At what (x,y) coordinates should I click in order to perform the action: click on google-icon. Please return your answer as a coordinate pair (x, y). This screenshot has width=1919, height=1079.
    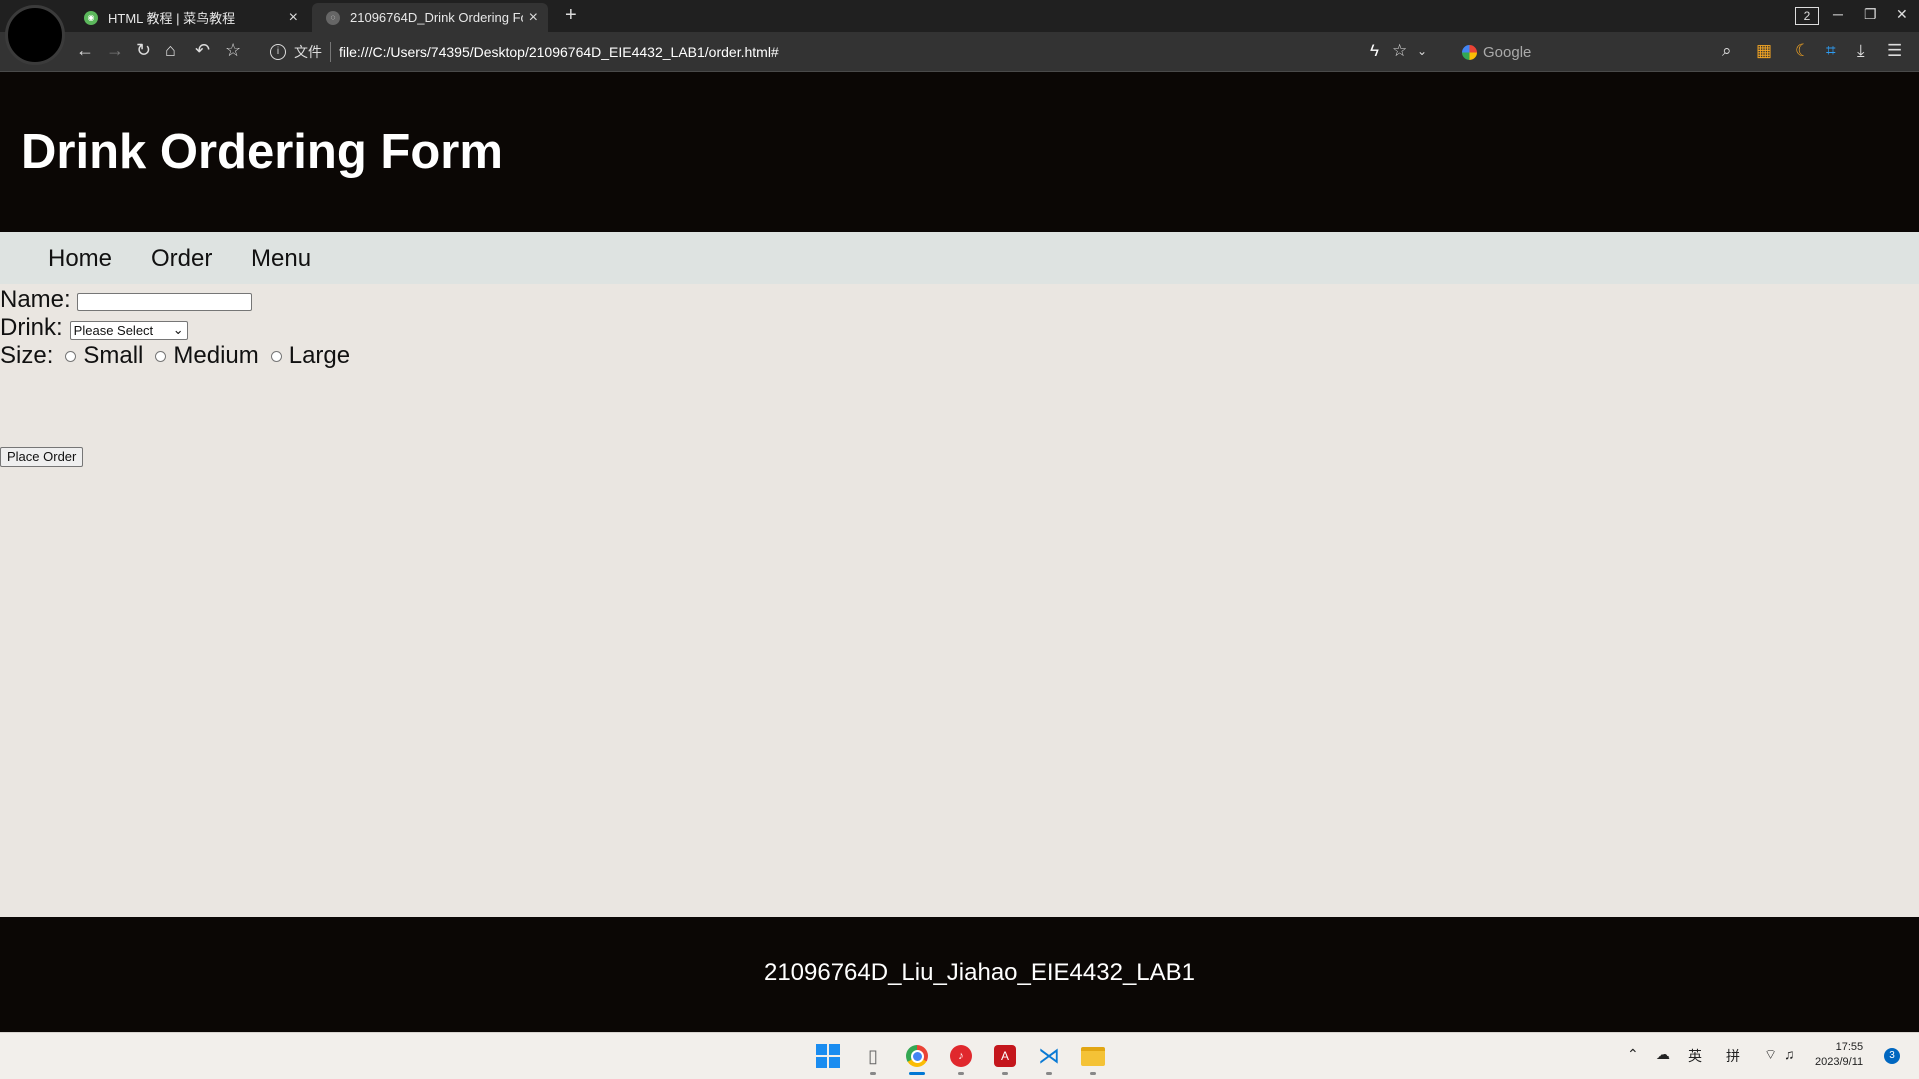
    Looking at the image, I should click on (1469, 52).